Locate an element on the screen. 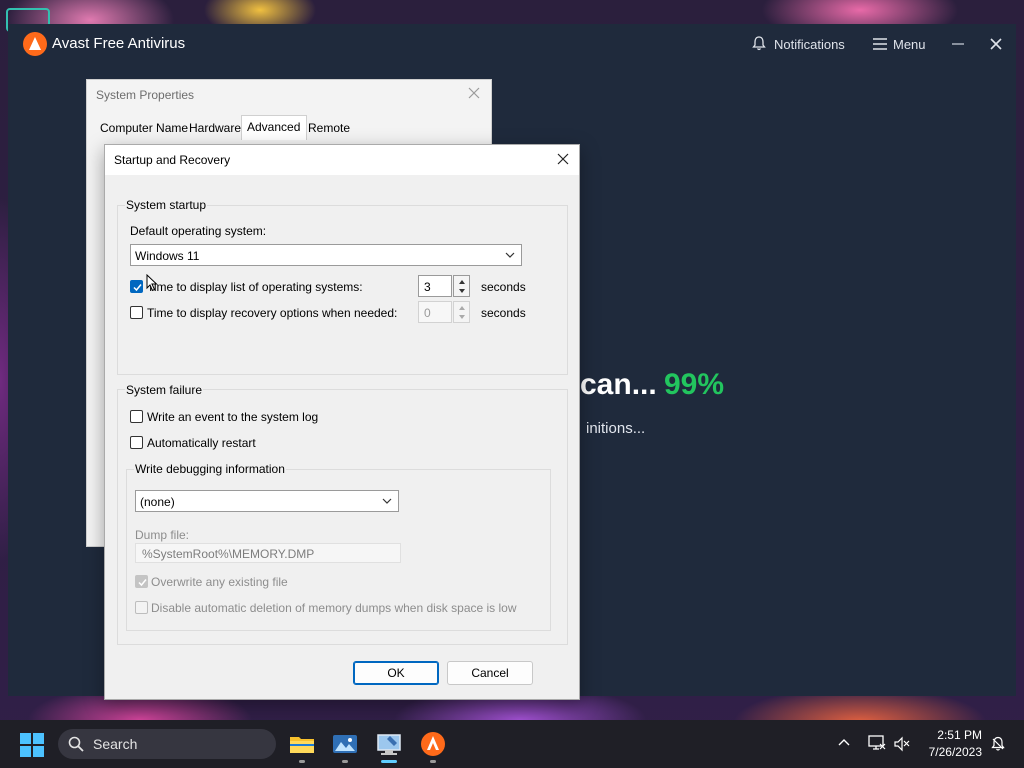  avast-titlebar: Avast Free Antivirus Notifications Menu is located at coordinates (512, 44).